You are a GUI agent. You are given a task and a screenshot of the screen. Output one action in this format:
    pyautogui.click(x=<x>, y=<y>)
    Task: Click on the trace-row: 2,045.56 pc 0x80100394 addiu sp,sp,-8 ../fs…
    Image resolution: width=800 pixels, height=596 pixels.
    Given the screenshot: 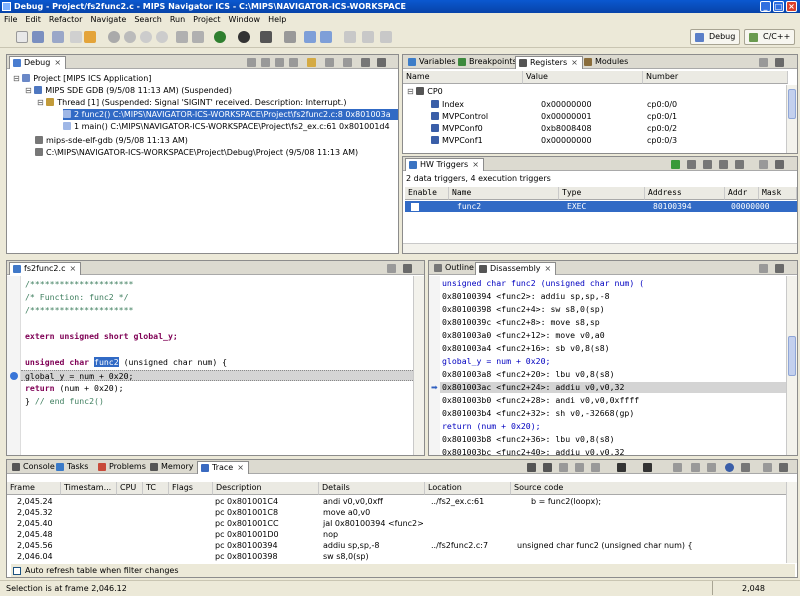 What is the action you would take?
    pyautogui.click(x=397, y=545)
    